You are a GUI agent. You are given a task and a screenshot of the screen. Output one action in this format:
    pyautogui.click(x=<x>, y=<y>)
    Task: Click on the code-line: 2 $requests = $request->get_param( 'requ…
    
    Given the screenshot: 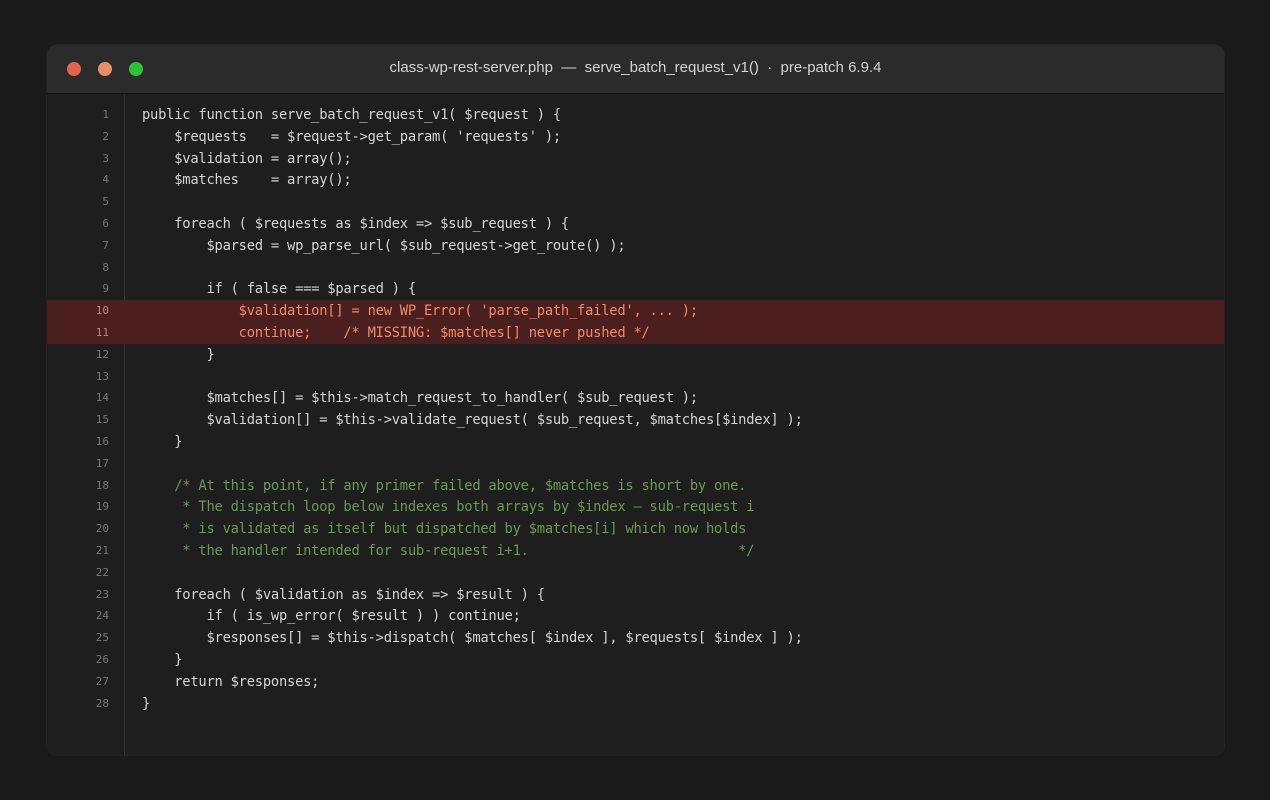 What is the action you would take?
    pyautogui.click(x=635, y=137)
    